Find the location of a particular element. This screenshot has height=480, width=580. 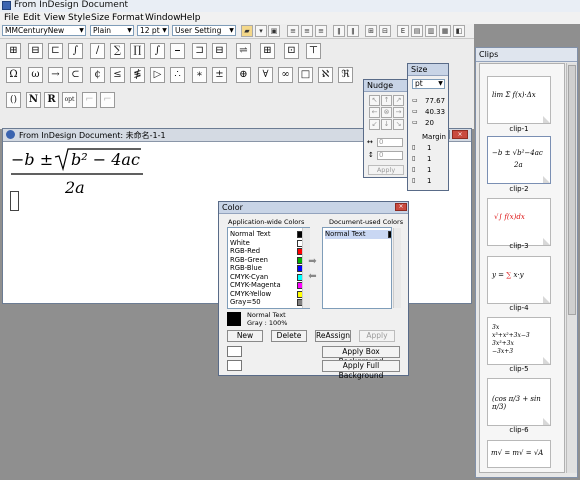

doc-colors-list: Normal Text is located at coordinates (357, 268).